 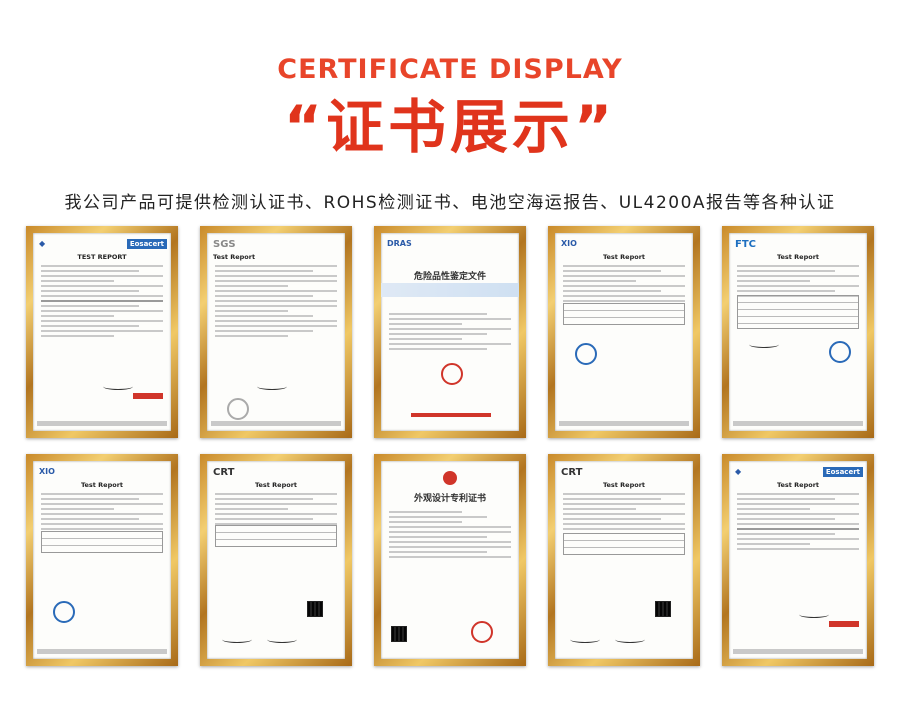 I want to click on cert-title: TEST REPORT, so click(x=102, y=257).